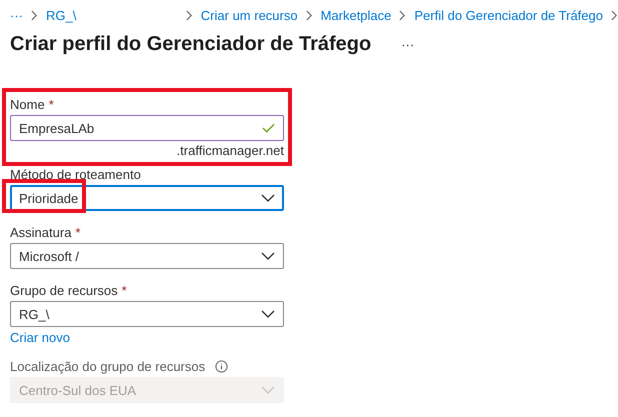  What do you see at coordinates (407, 44) in the screenshot?
I see `more-button: ···` at bounding box center [407, 44].